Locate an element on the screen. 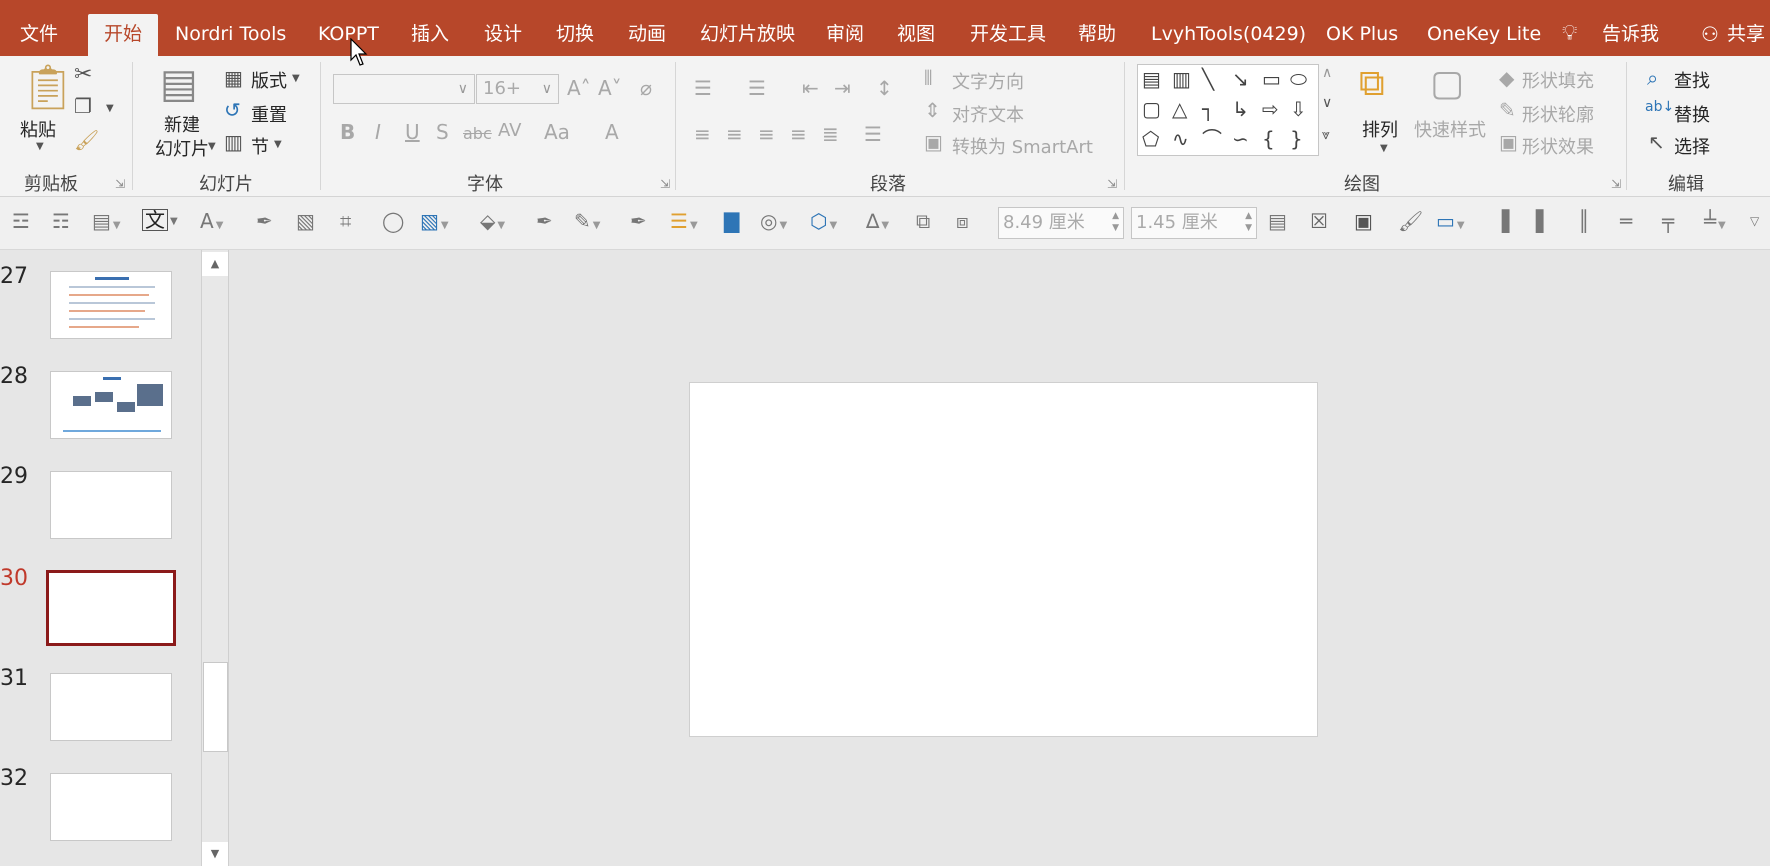 The height and width of the screenshot is (866, 1770). circle-icon: ◯ is located at coordinates (393, 221).